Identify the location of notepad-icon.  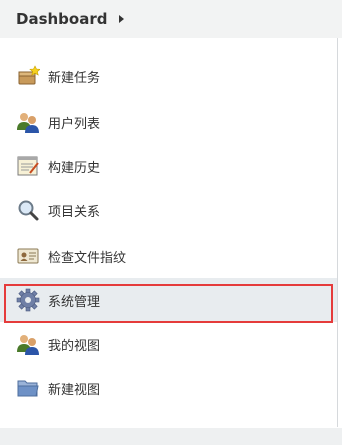
(28, 166).